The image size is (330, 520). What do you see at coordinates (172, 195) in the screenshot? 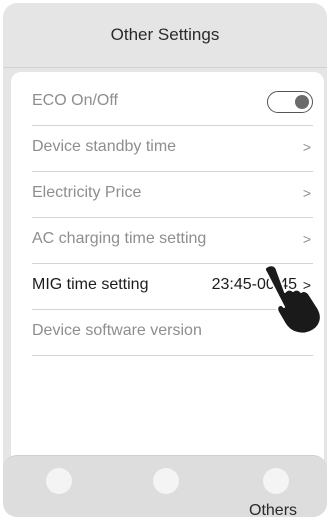
I see `settings-row-electricity-price: Electricity Price >` at bounding box center [172, 195].